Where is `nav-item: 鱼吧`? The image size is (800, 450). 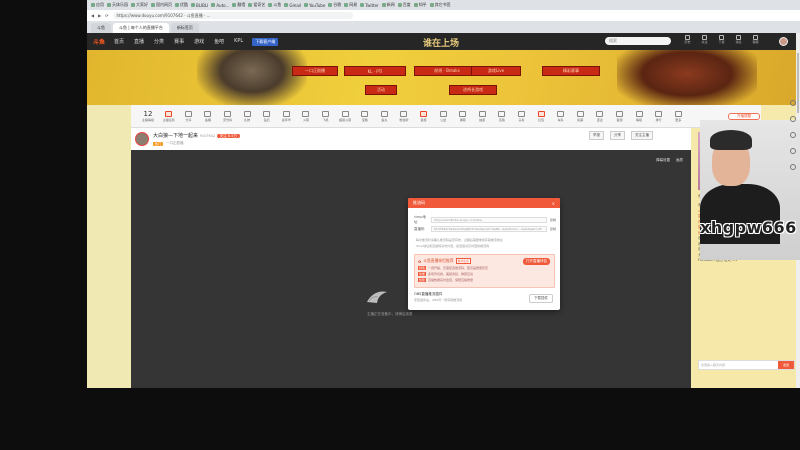
nav-item: 鱼吧 is located at coordinates (219, 41).